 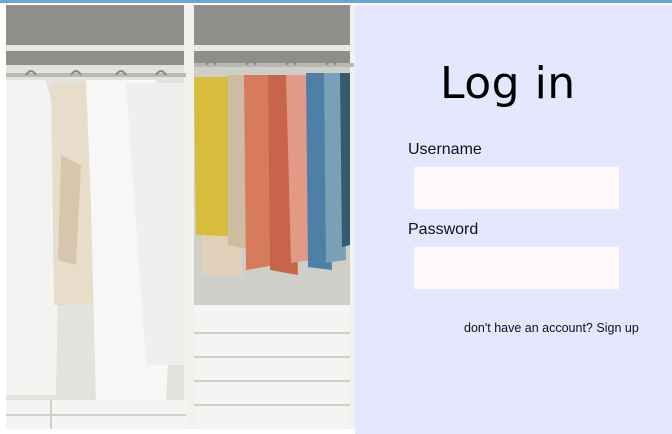 What do you see at coordinates (528, 328) in the screenshot?
I see `signup-prompt-text: don't have an account?` at bounding box center [528, 328].